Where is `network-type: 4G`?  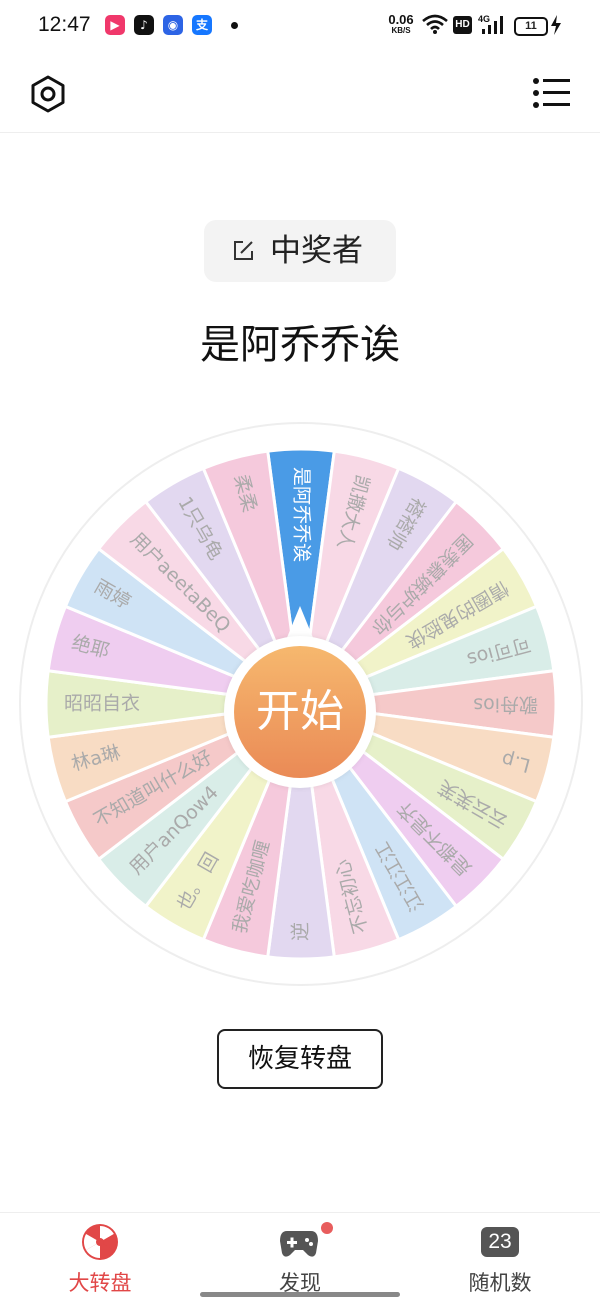 network-type: 4G is located at coordinates (484, 19).